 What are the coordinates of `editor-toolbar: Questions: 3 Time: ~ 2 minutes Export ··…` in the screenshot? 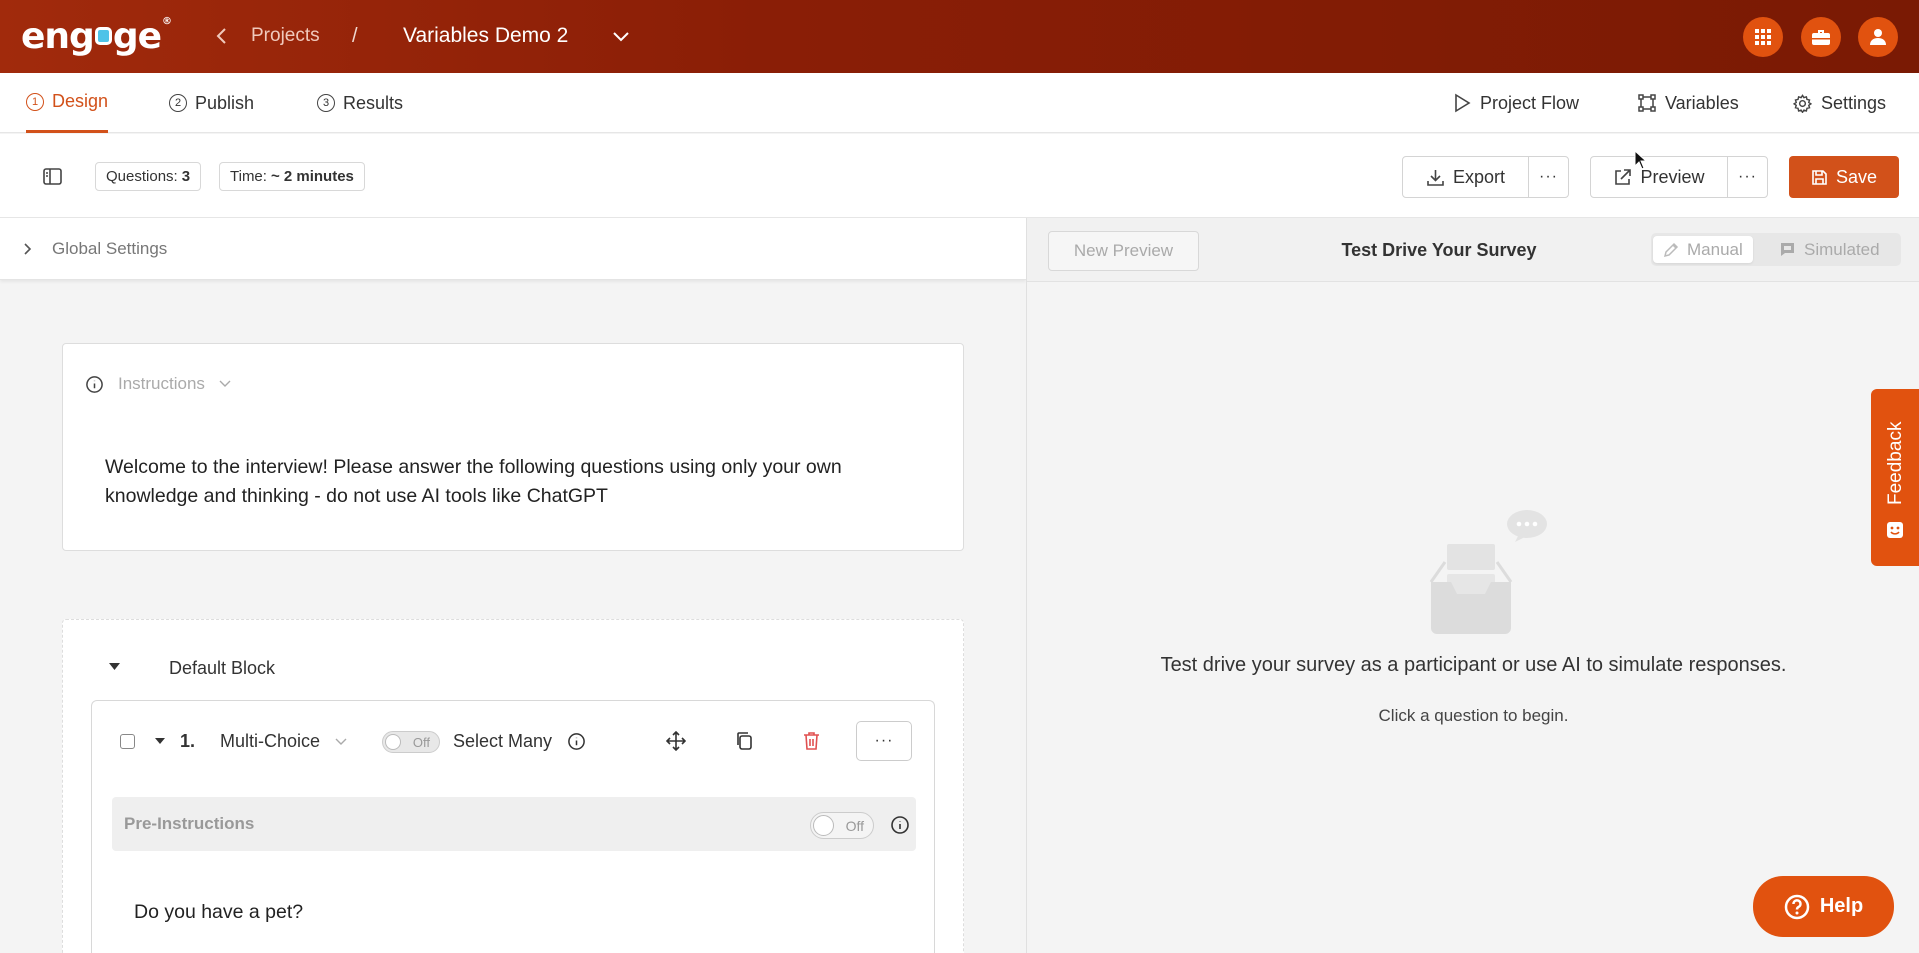 It's located at (959, 176).